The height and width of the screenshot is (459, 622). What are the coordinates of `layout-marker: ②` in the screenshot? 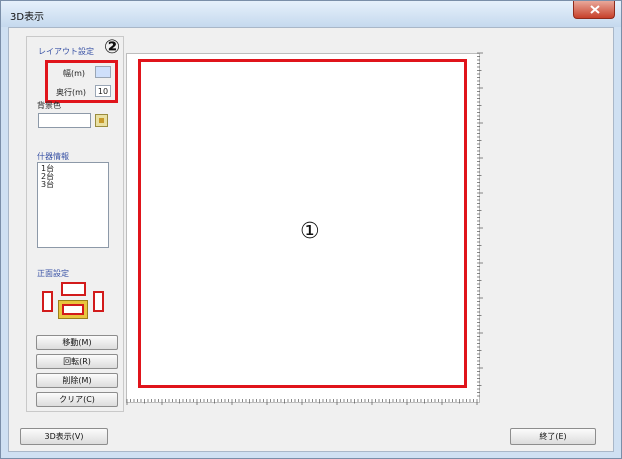 It's located at (112, 47).